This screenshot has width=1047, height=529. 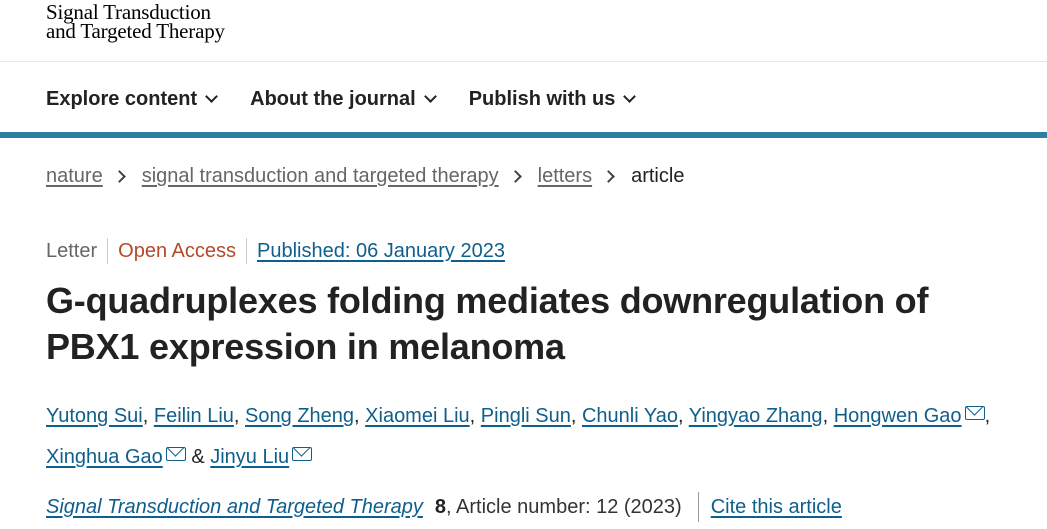 I want to click on breadcrumb-letters: letters, so click(x=565, y=176).